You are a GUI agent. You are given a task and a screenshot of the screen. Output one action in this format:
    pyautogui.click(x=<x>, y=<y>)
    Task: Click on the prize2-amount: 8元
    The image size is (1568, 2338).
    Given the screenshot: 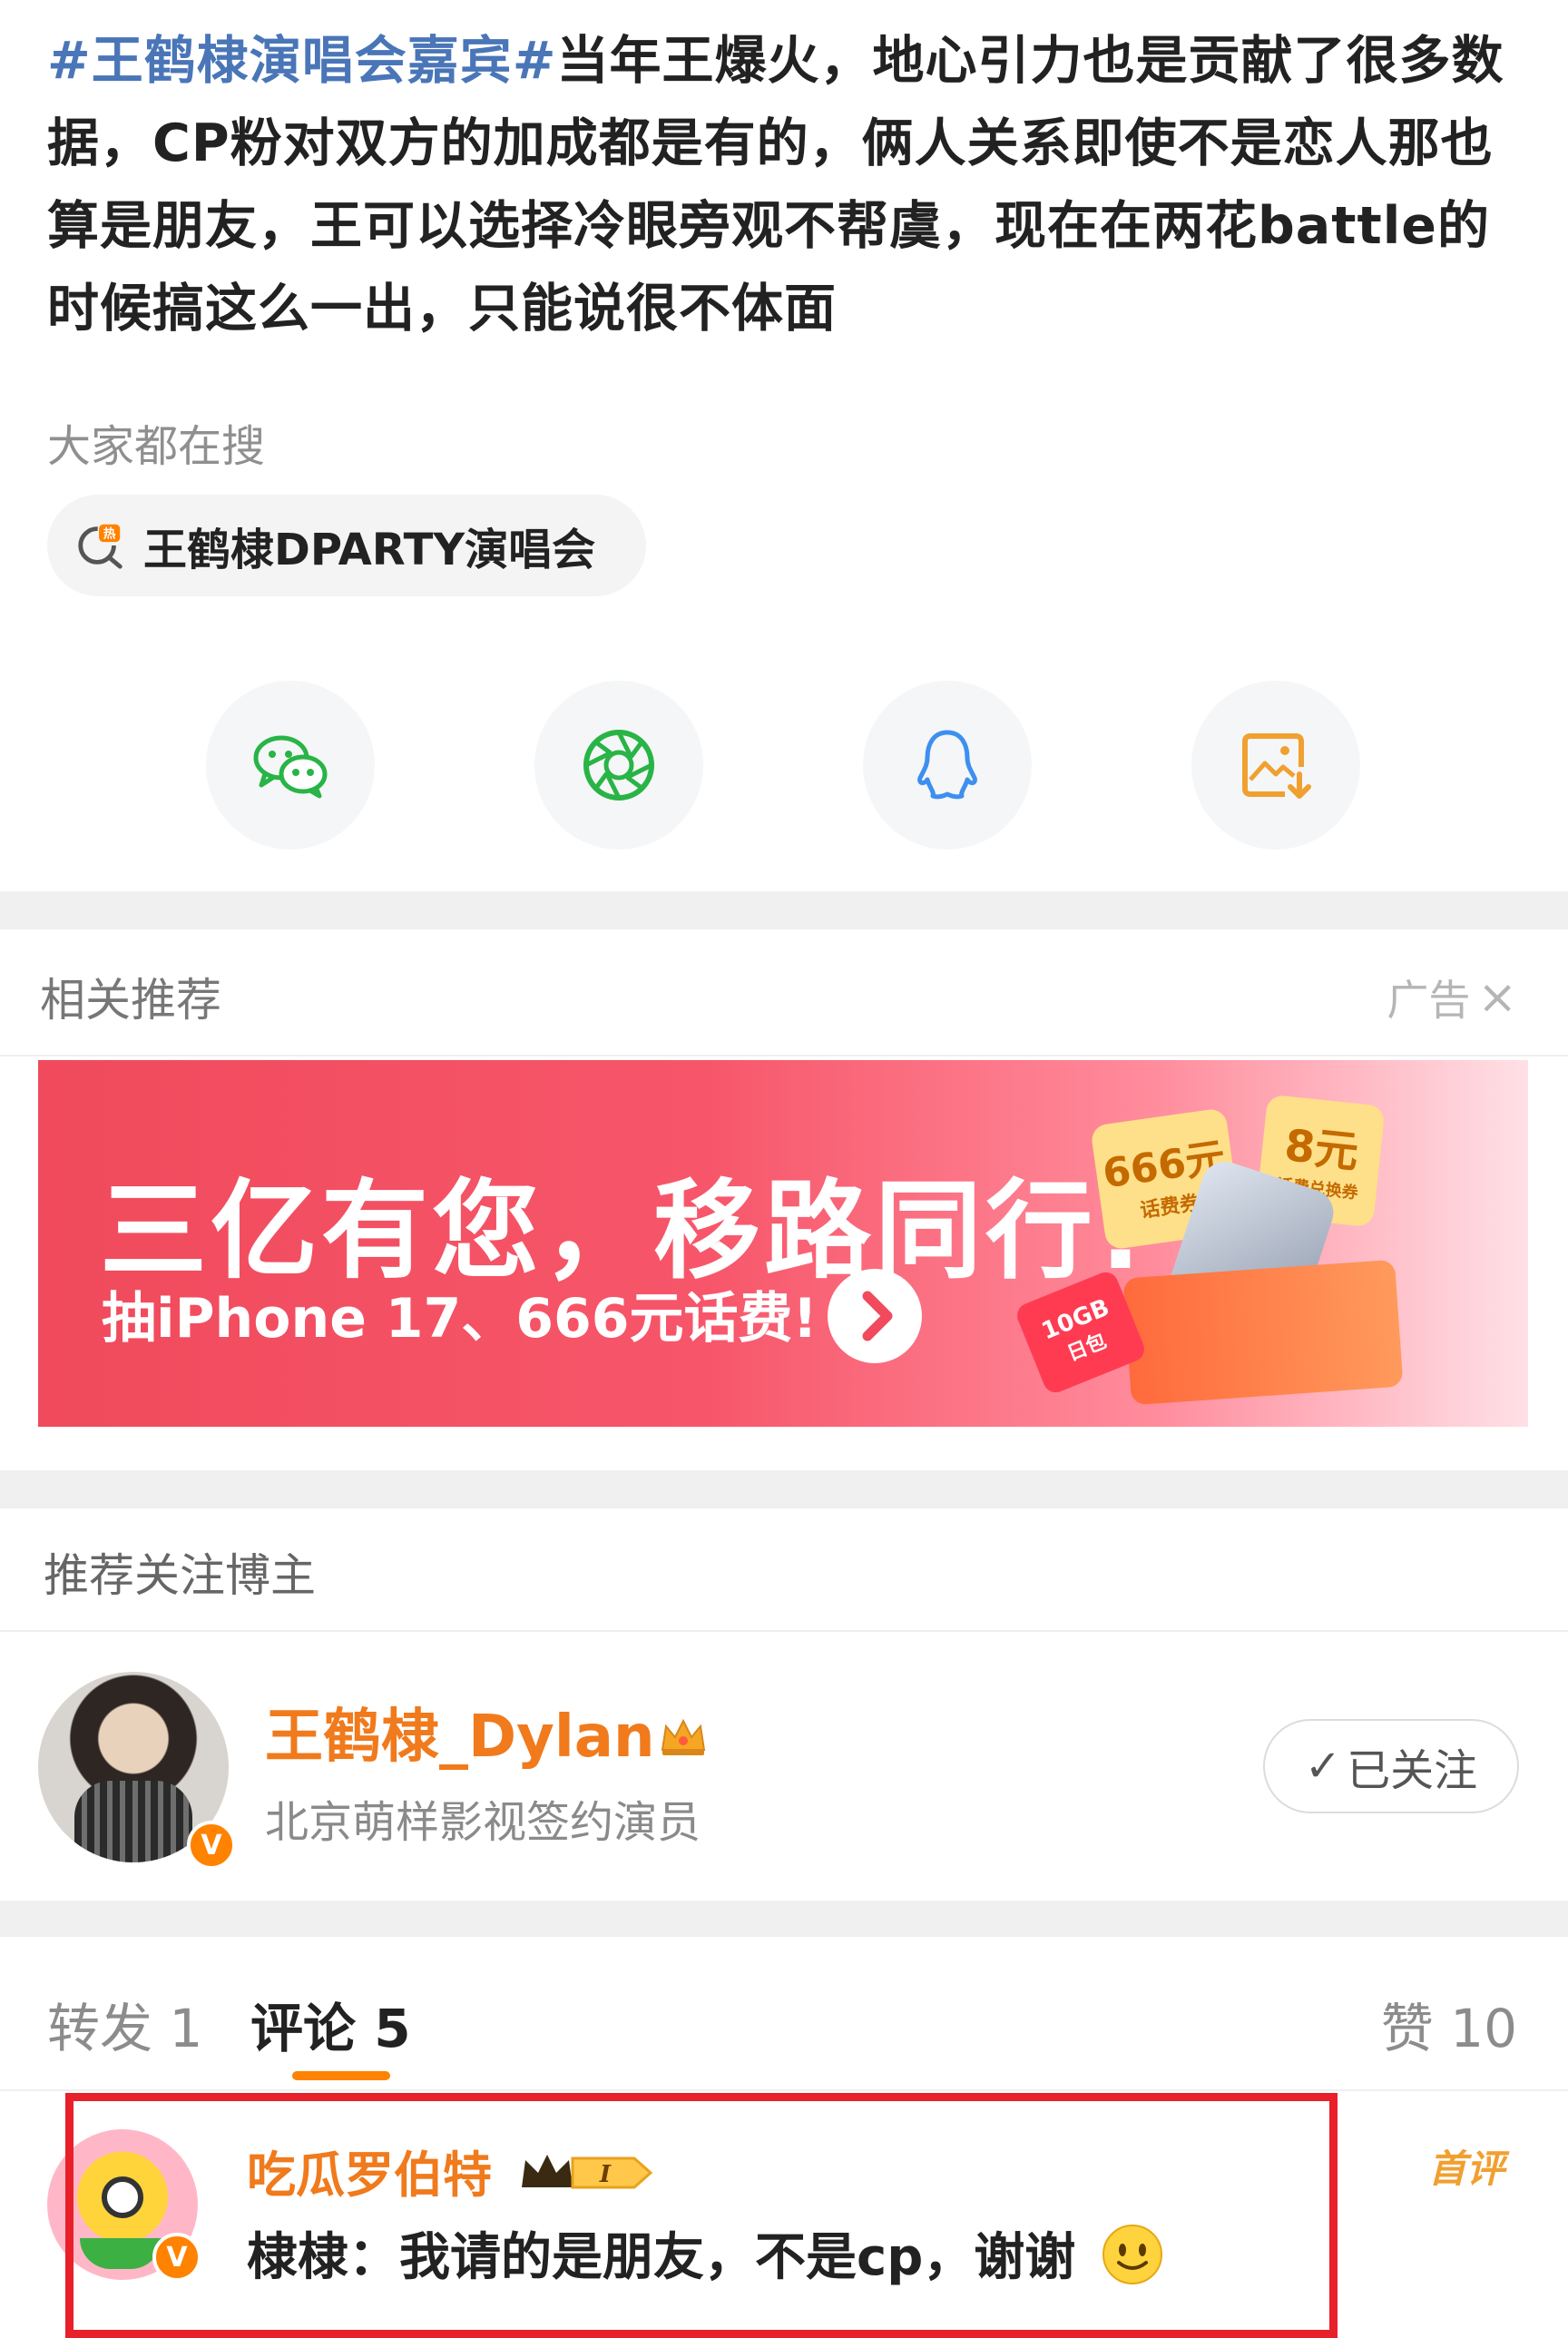 What is the action you would take?
    pyautogui.click(x=1321, y=1149)
    